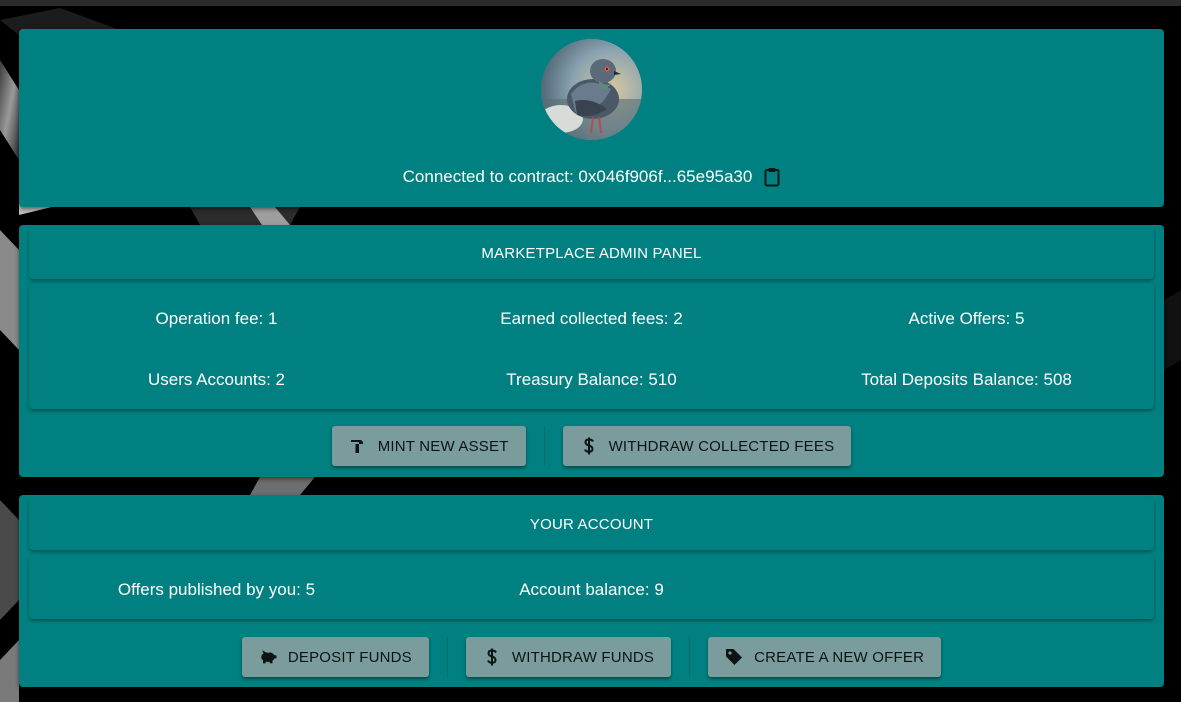 This screenshot has width=1181, height=702. What do you see at coordinates (268, 657) in the screenshot?
I see `piggy-bank-icon` at bounding box center [268, 657].